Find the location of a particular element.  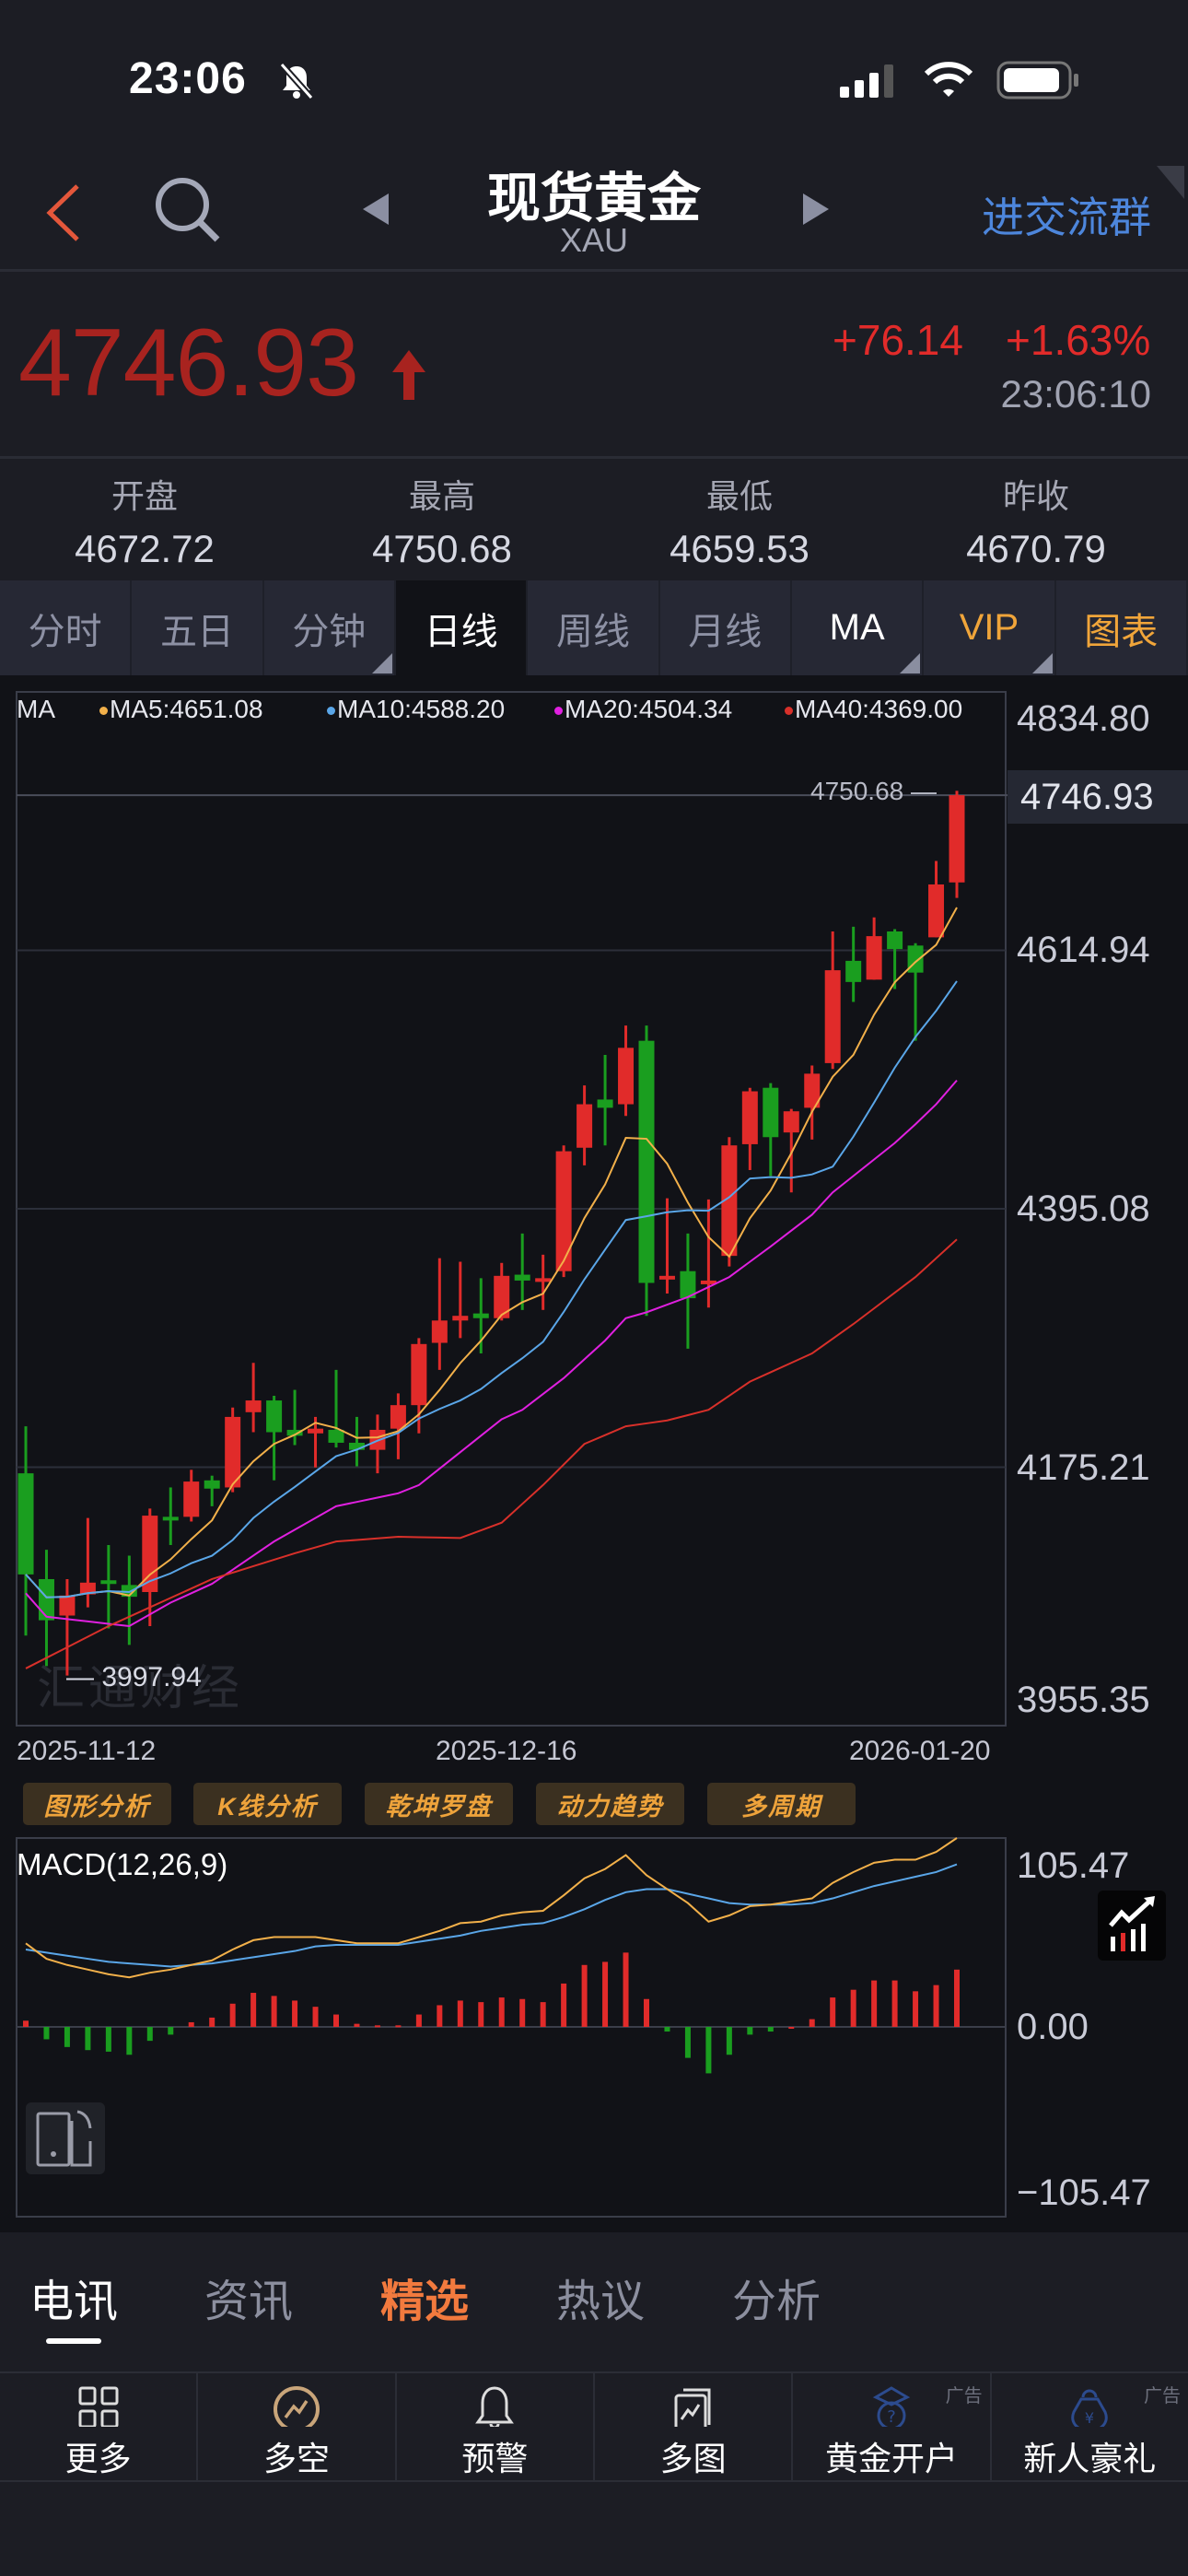

news-tab-flash: 电讯 is located at coordinates (73, 2297).